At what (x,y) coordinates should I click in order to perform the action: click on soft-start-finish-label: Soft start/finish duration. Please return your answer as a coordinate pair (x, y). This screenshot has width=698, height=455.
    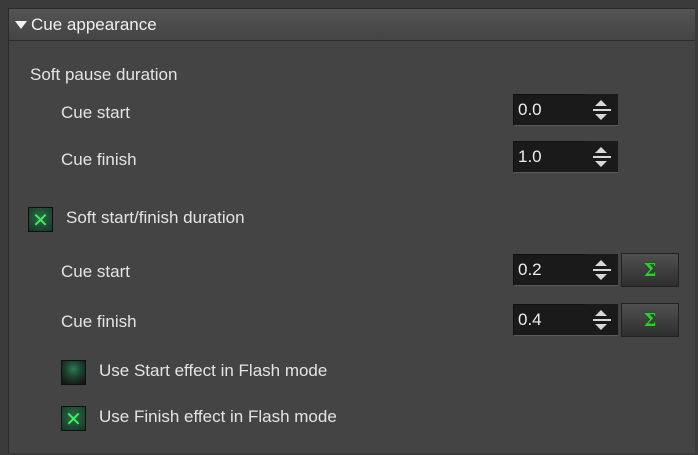
    Looking at the image, I should click on (155, 217).